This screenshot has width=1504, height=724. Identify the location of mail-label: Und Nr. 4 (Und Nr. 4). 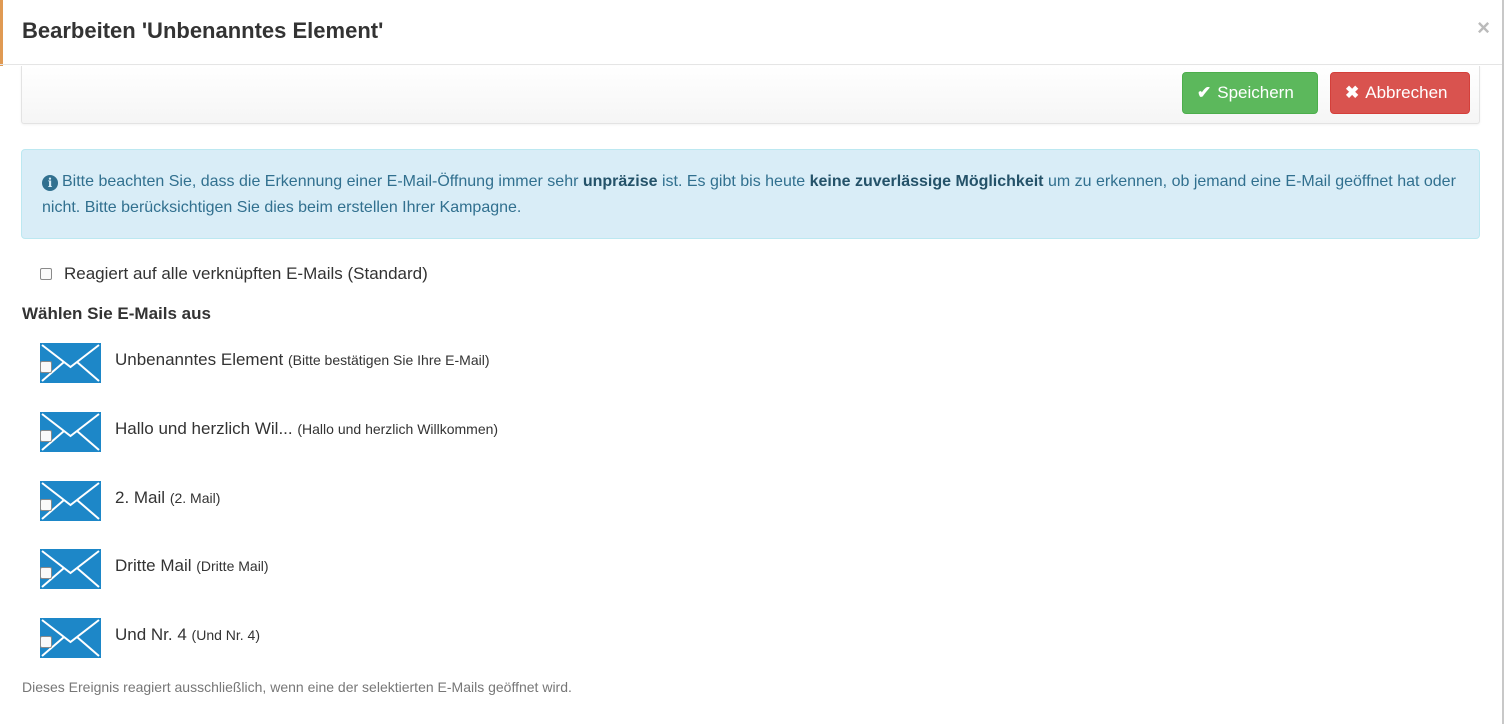
(187, 635).